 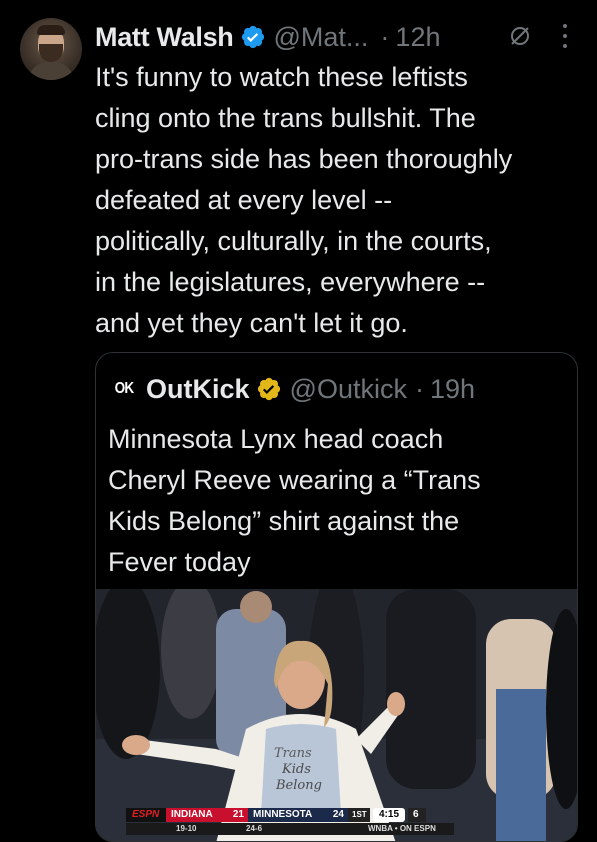 I want to click on quarter: 1ST, so click(x=359, y=815).